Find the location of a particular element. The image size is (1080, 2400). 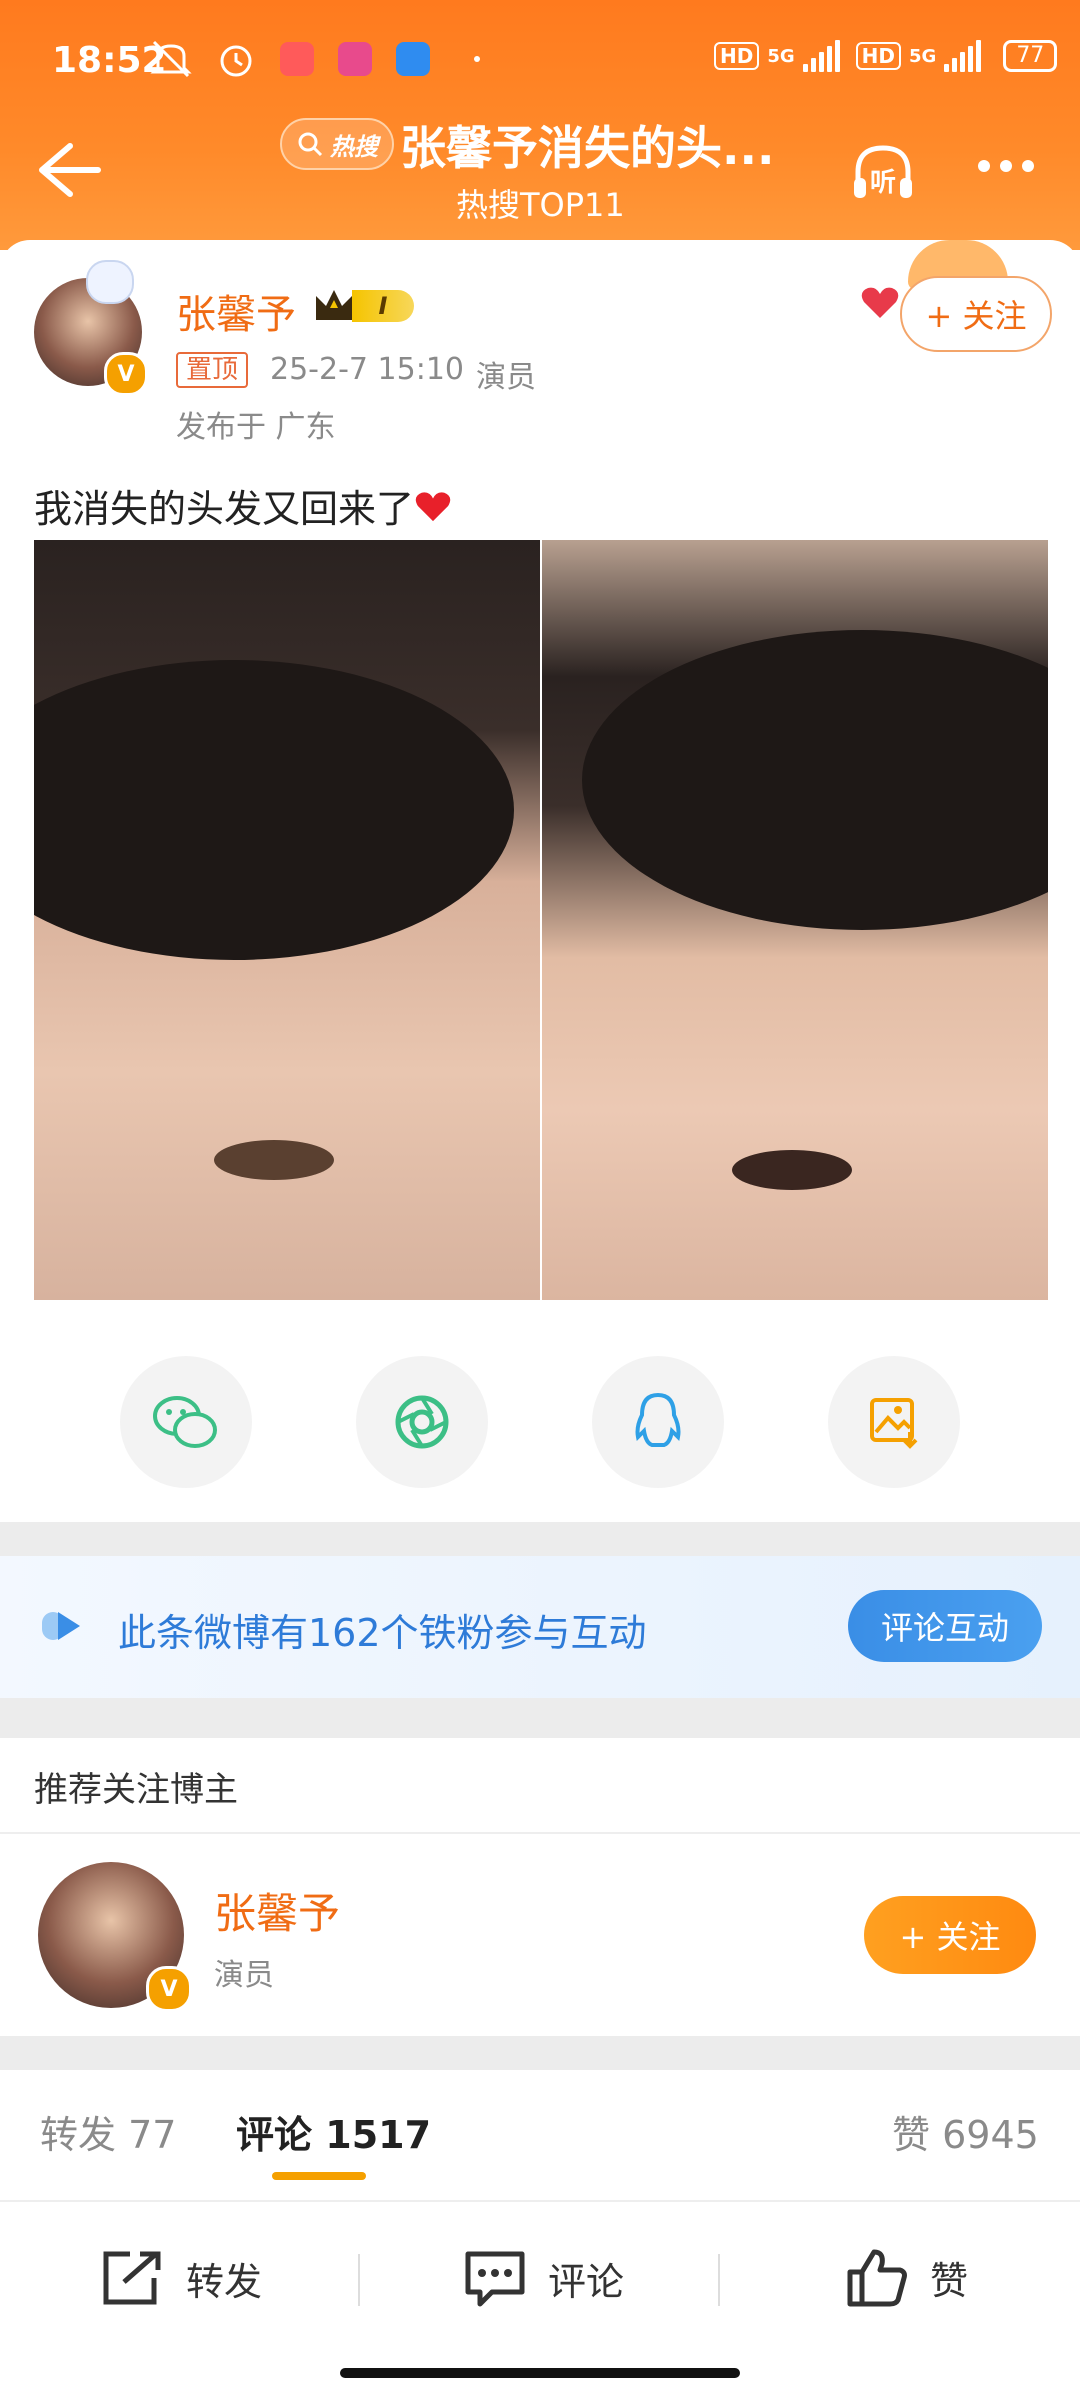

member-level-badge: I is located at coordinates (363, 306).